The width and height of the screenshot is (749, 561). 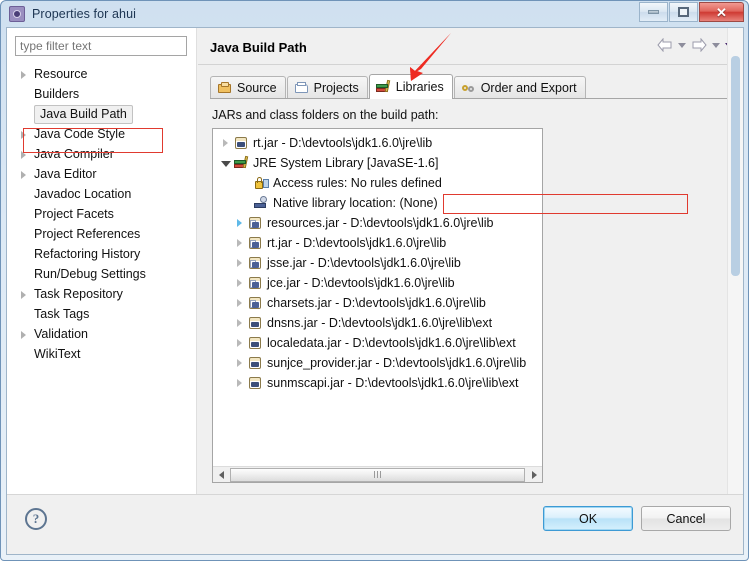 I want to click on sidebar-item-project-references: Project References, so click(x=101, y=234).